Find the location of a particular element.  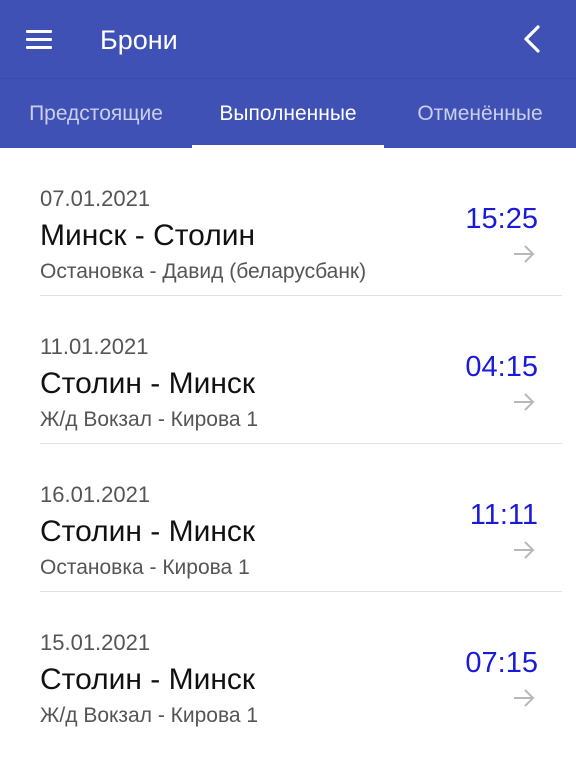

booking-time: 07:15 is located at coordinates (501, 663).